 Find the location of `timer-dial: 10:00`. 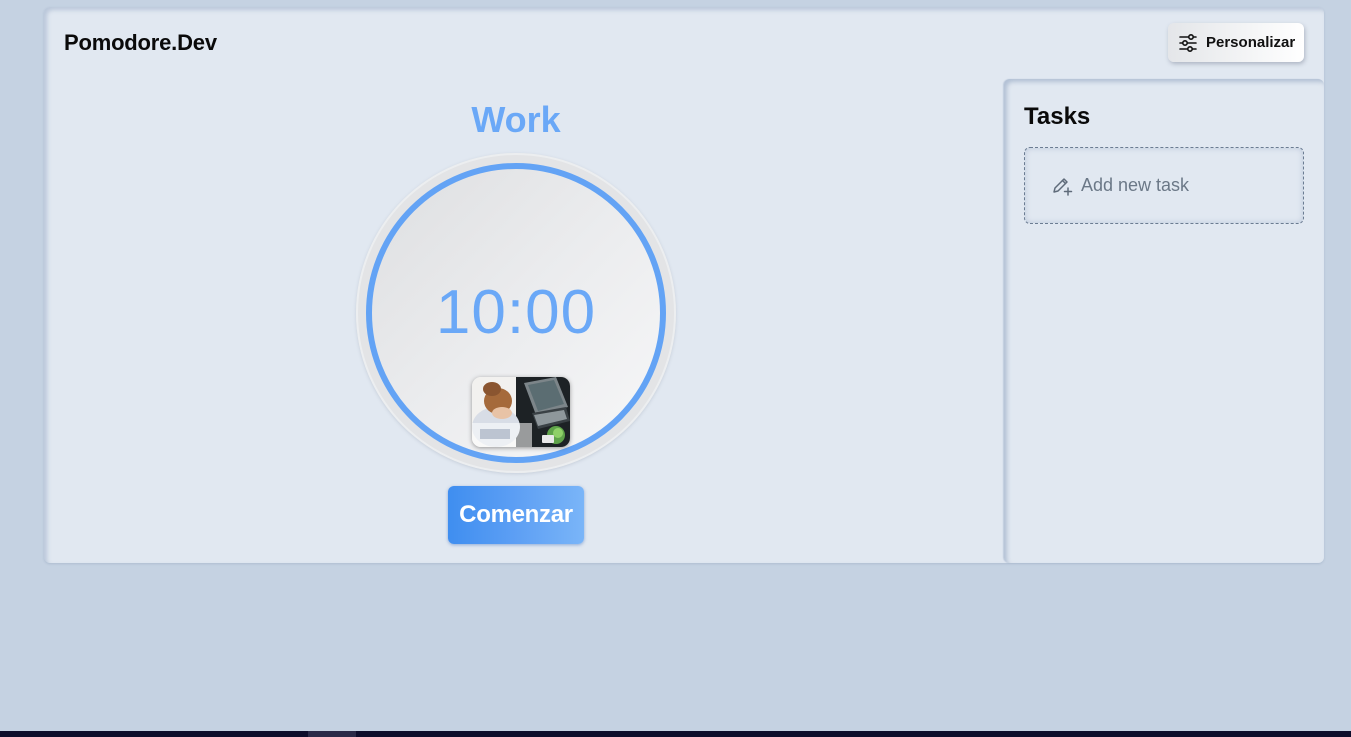

timer-dial: 10:00 is located at coordinates (516, 313).